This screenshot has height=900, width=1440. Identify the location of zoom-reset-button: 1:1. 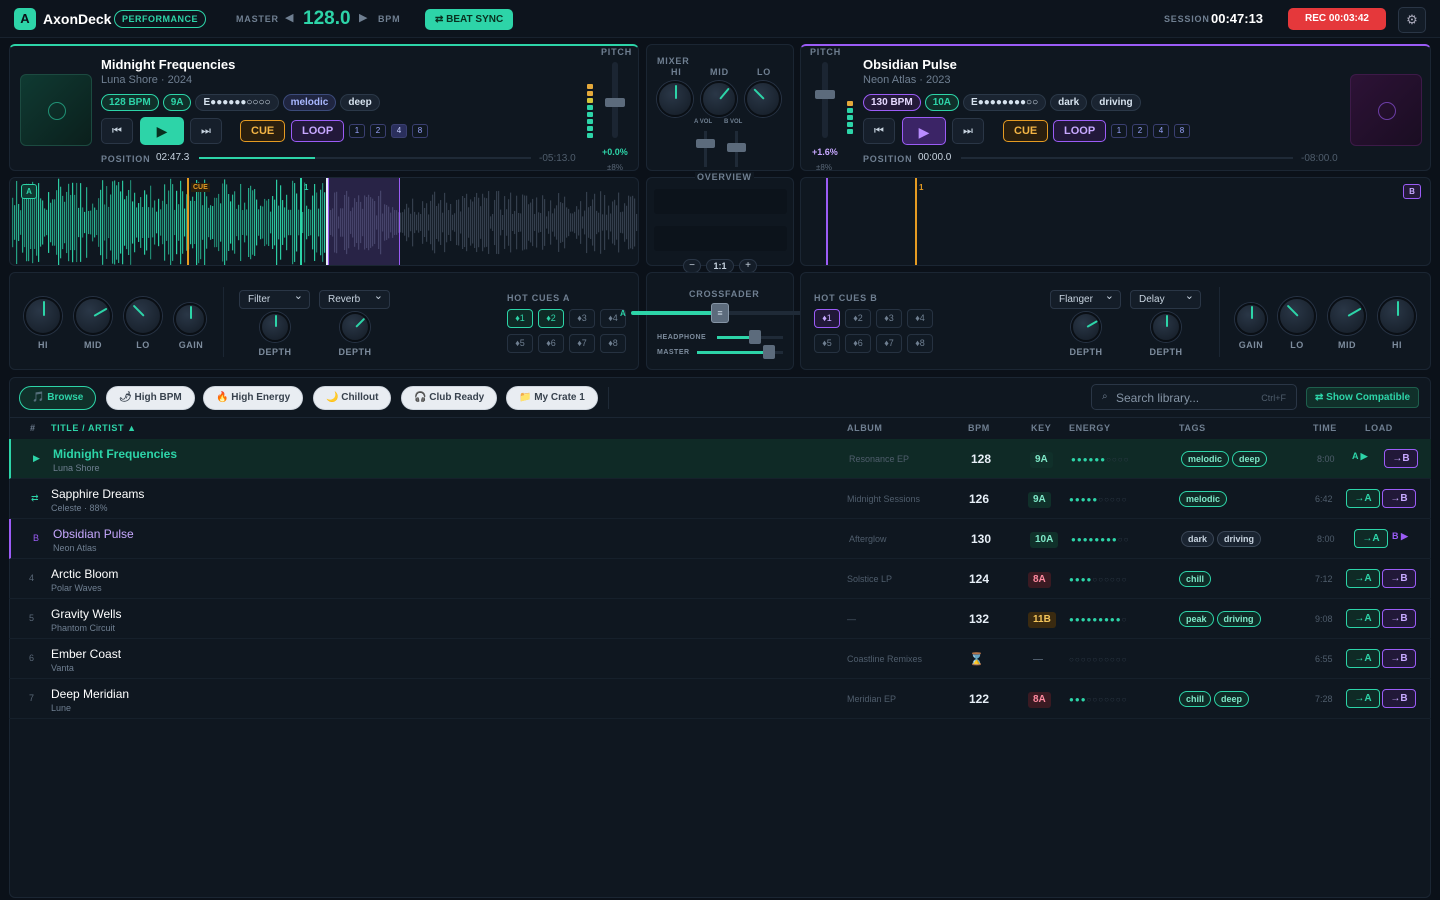
(720, 266).